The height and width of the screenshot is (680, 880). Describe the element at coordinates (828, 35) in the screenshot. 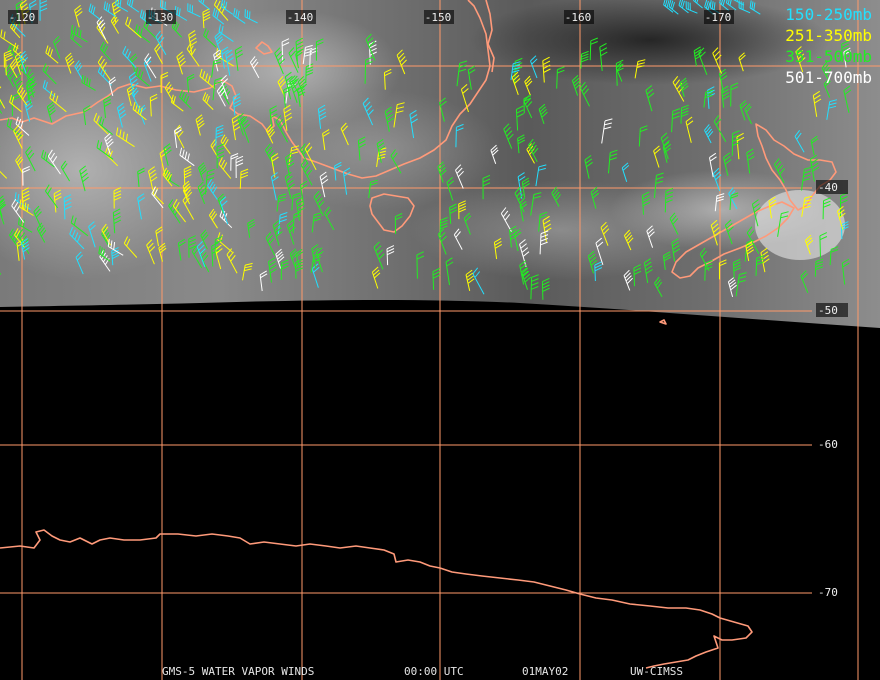

I see `legend-item-251-350: 251-350mb` at that location.